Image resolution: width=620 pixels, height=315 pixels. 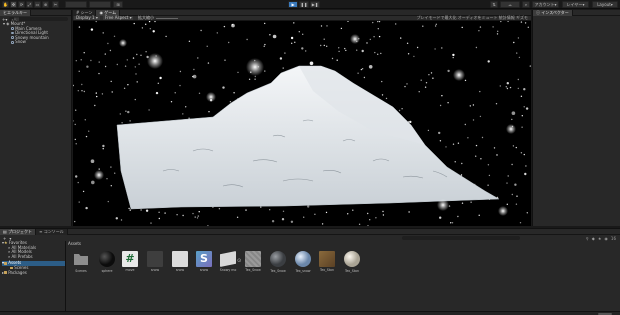 I want to click on transform-tool-icon: ⊕, so click(x=45, y=4).